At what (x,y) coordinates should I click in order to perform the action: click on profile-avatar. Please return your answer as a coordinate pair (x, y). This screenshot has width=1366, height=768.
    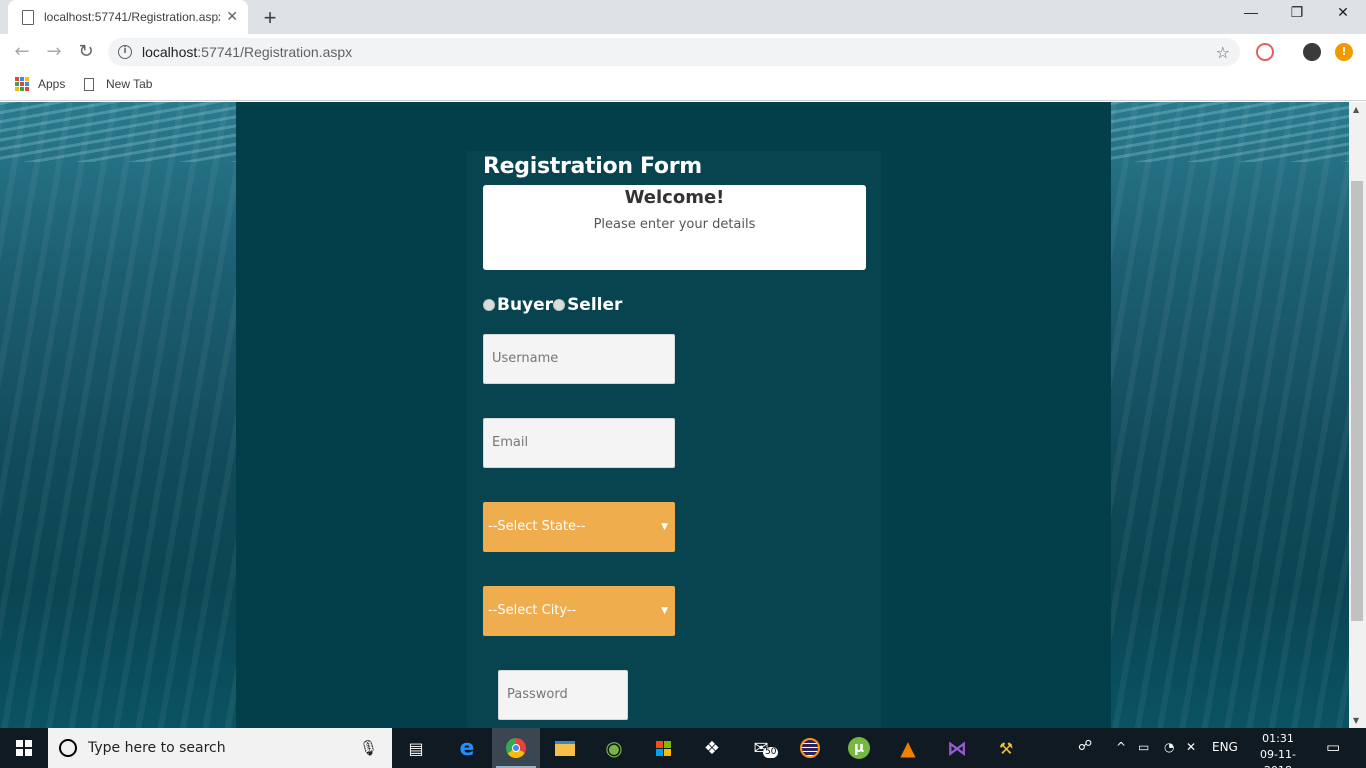
    Looking at the image, I should click on (1312, 52).